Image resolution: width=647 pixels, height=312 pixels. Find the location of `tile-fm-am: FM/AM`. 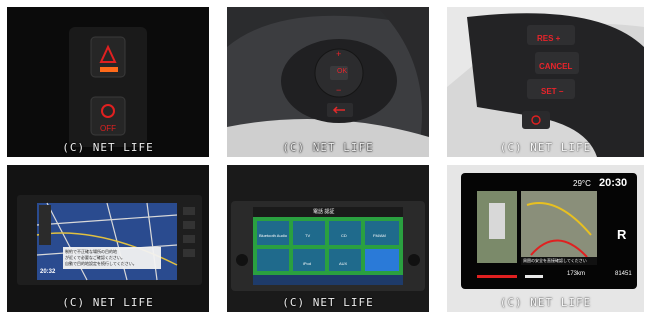

tile-fm-am: FM/AM is located at coordinates (379, 235).